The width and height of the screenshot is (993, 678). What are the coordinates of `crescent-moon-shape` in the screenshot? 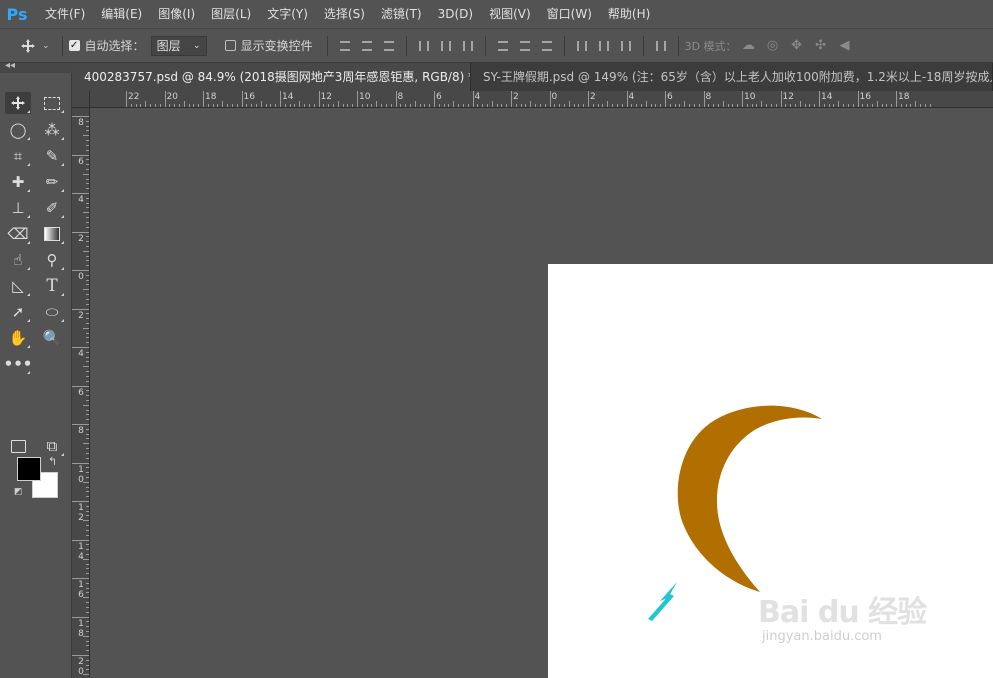 It's located at (749, 498).